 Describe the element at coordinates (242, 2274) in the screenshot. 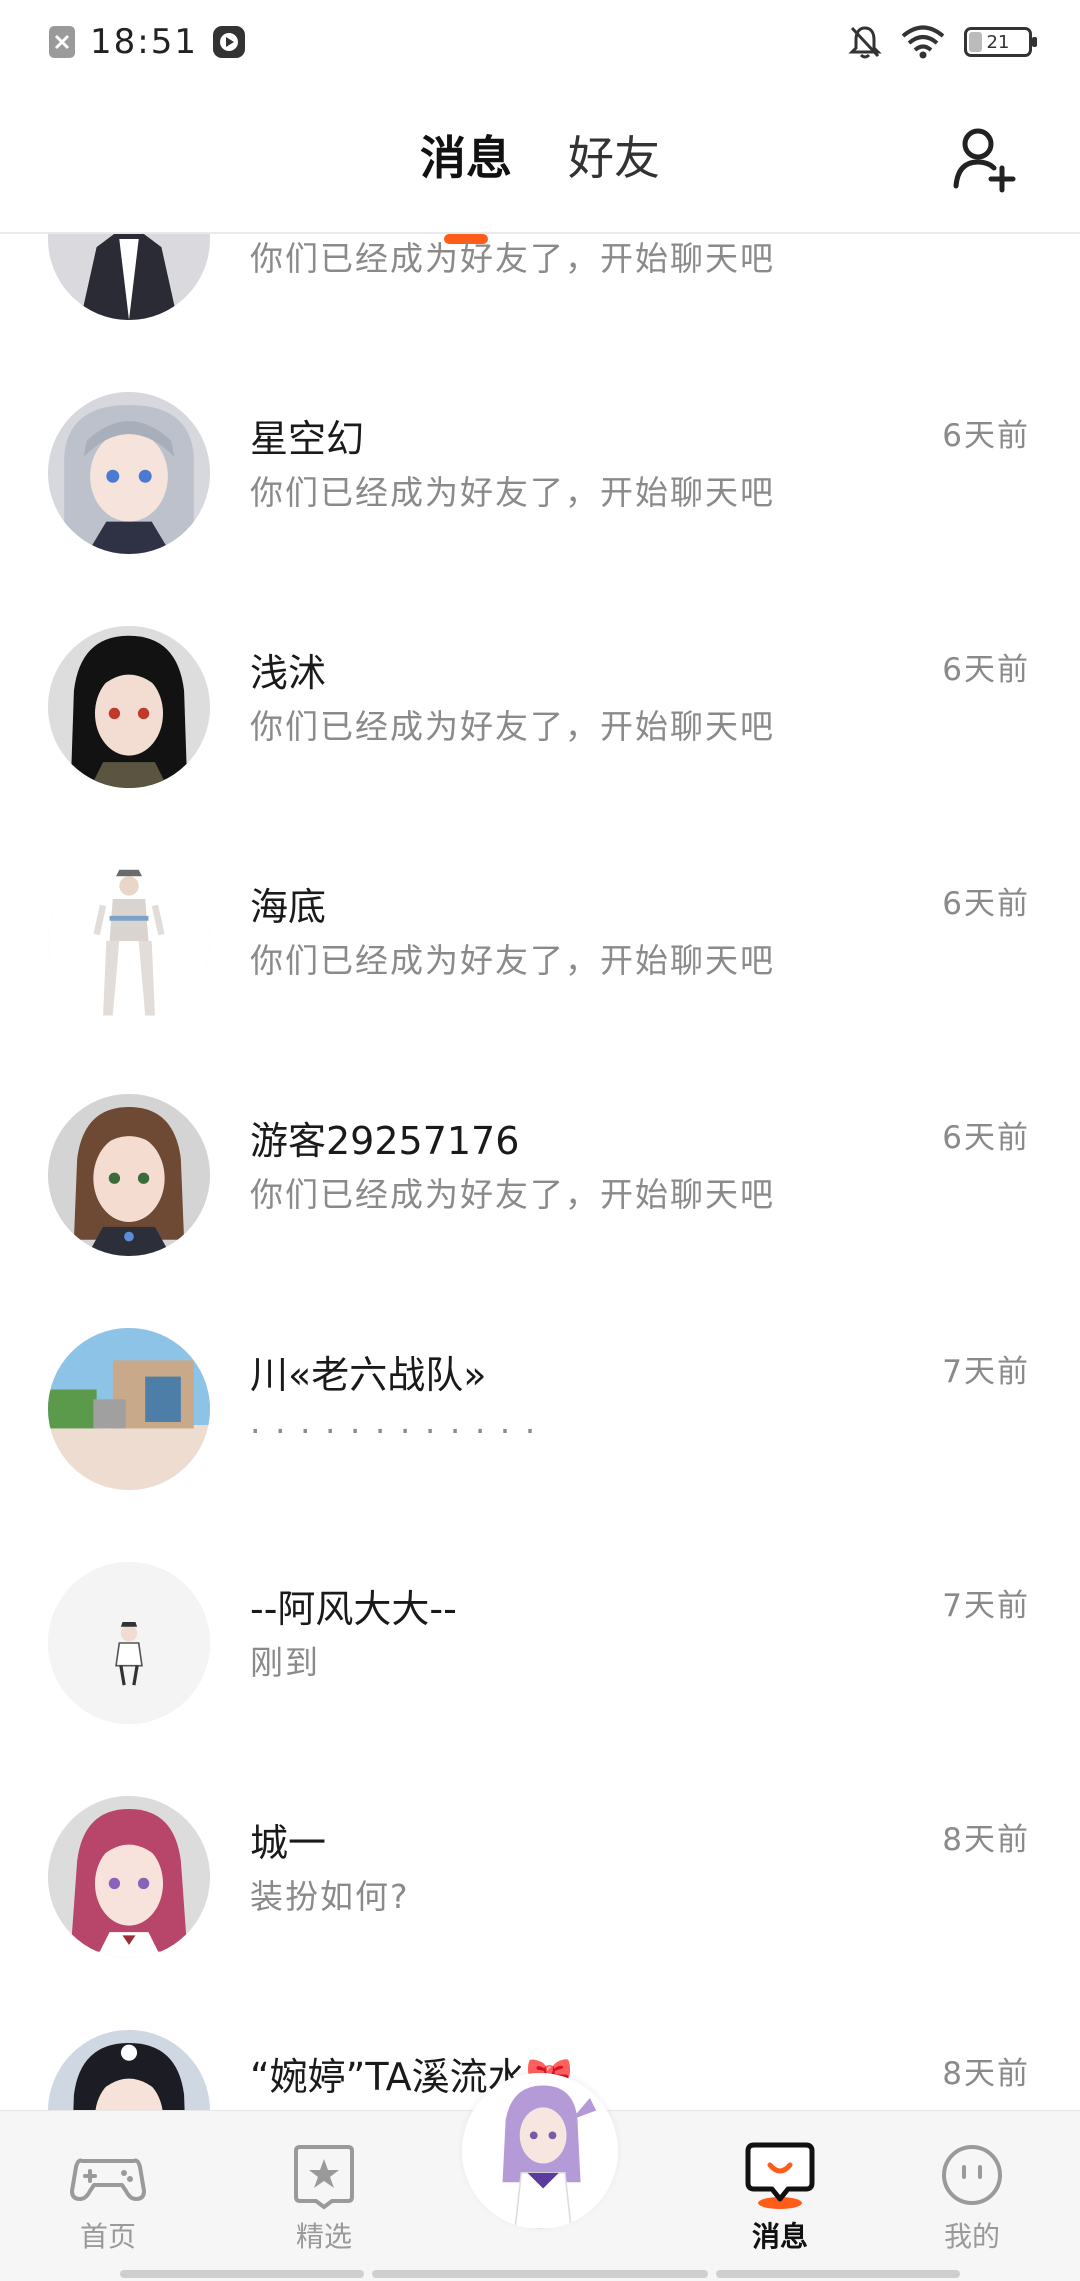

I see `gesture-bar-left` at that location.